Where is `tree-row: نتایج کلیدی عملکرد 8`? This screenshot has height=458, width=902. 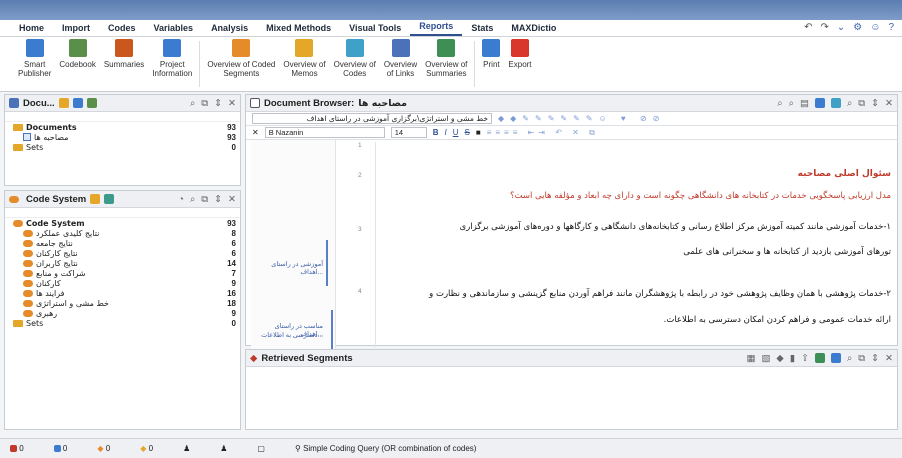
tree-row: نتایج کلیدی عملکرد 8 is located at coordinates (122, 233).